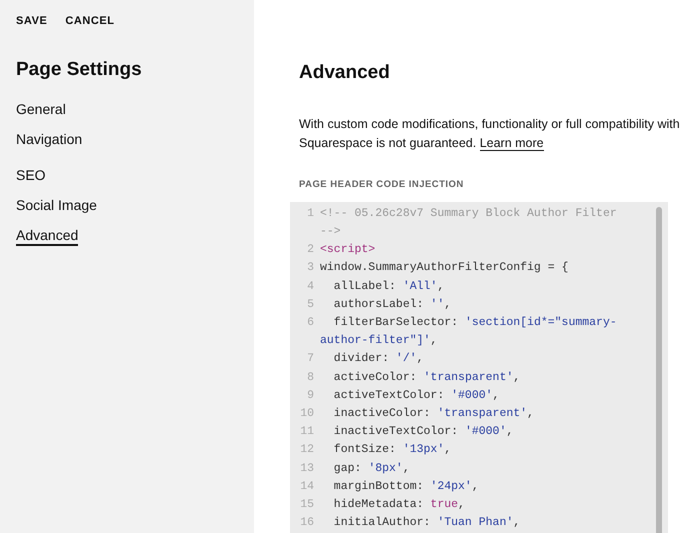 The height and width of the screenshot is (533, 700). What do you see at coordinates (426, 523) in the screenshot?
I see `code-line: initialAuthor: 'Tuan Phan',` at bounding box center [426, 523].